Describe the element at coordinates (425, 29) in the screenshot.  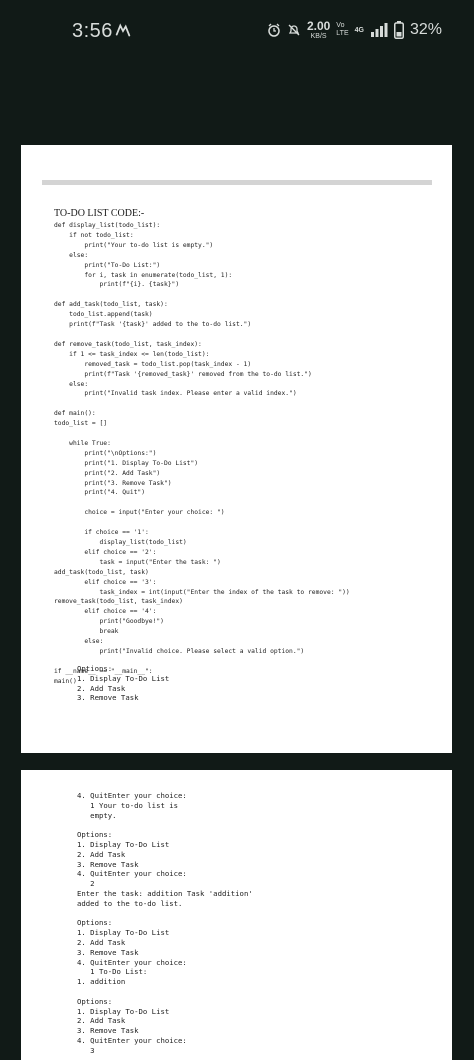
I see `battery-percent: 32%` at that location.